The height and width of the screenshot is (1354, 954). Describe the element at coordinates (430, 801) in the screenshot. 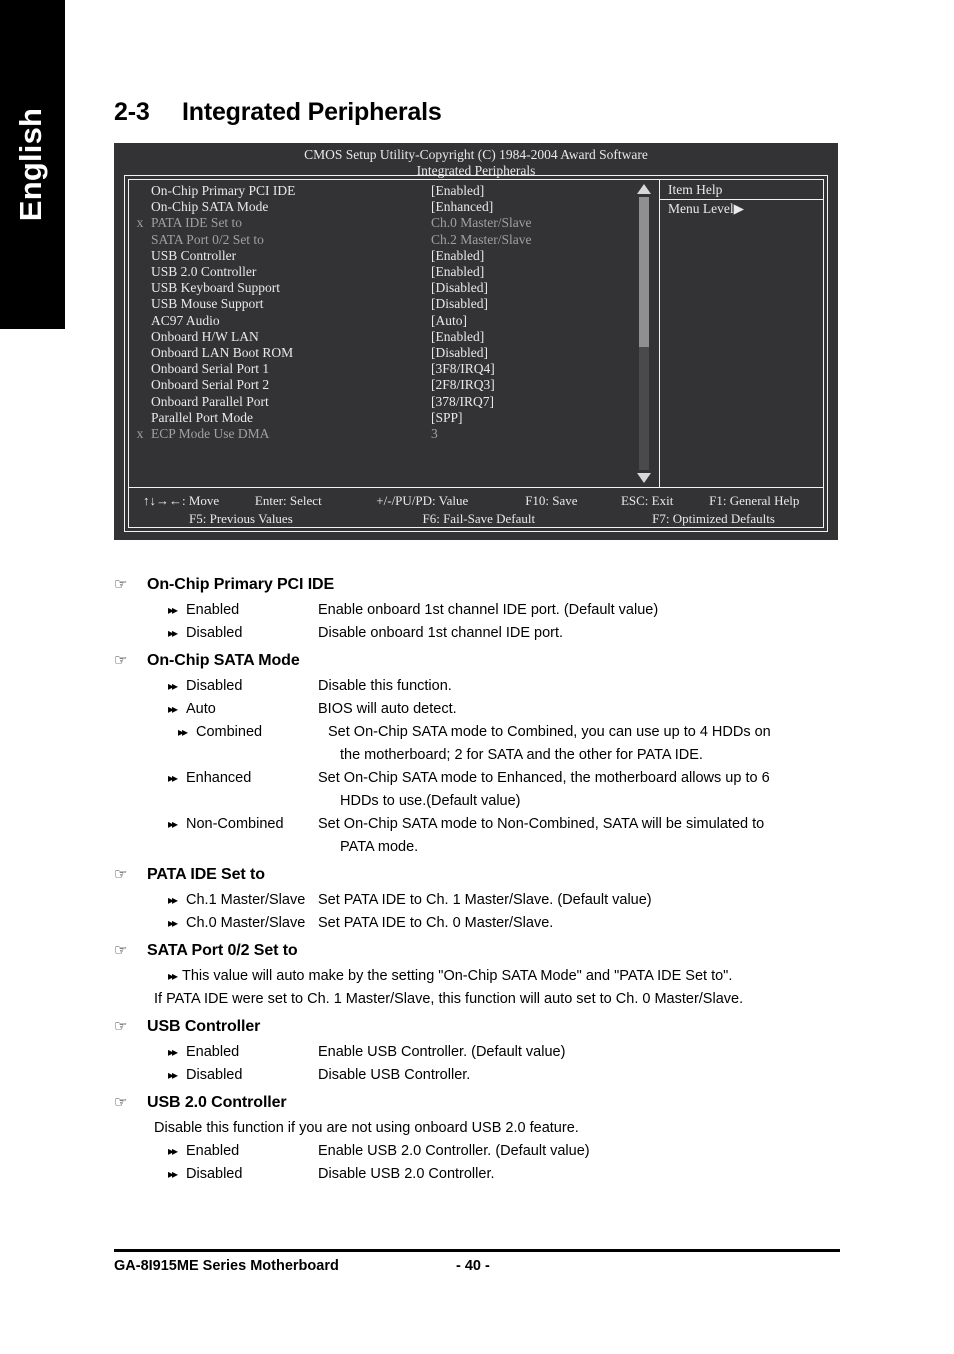

I see `description-option-text-continuation: HDDs to use.(Default value)` at that location.